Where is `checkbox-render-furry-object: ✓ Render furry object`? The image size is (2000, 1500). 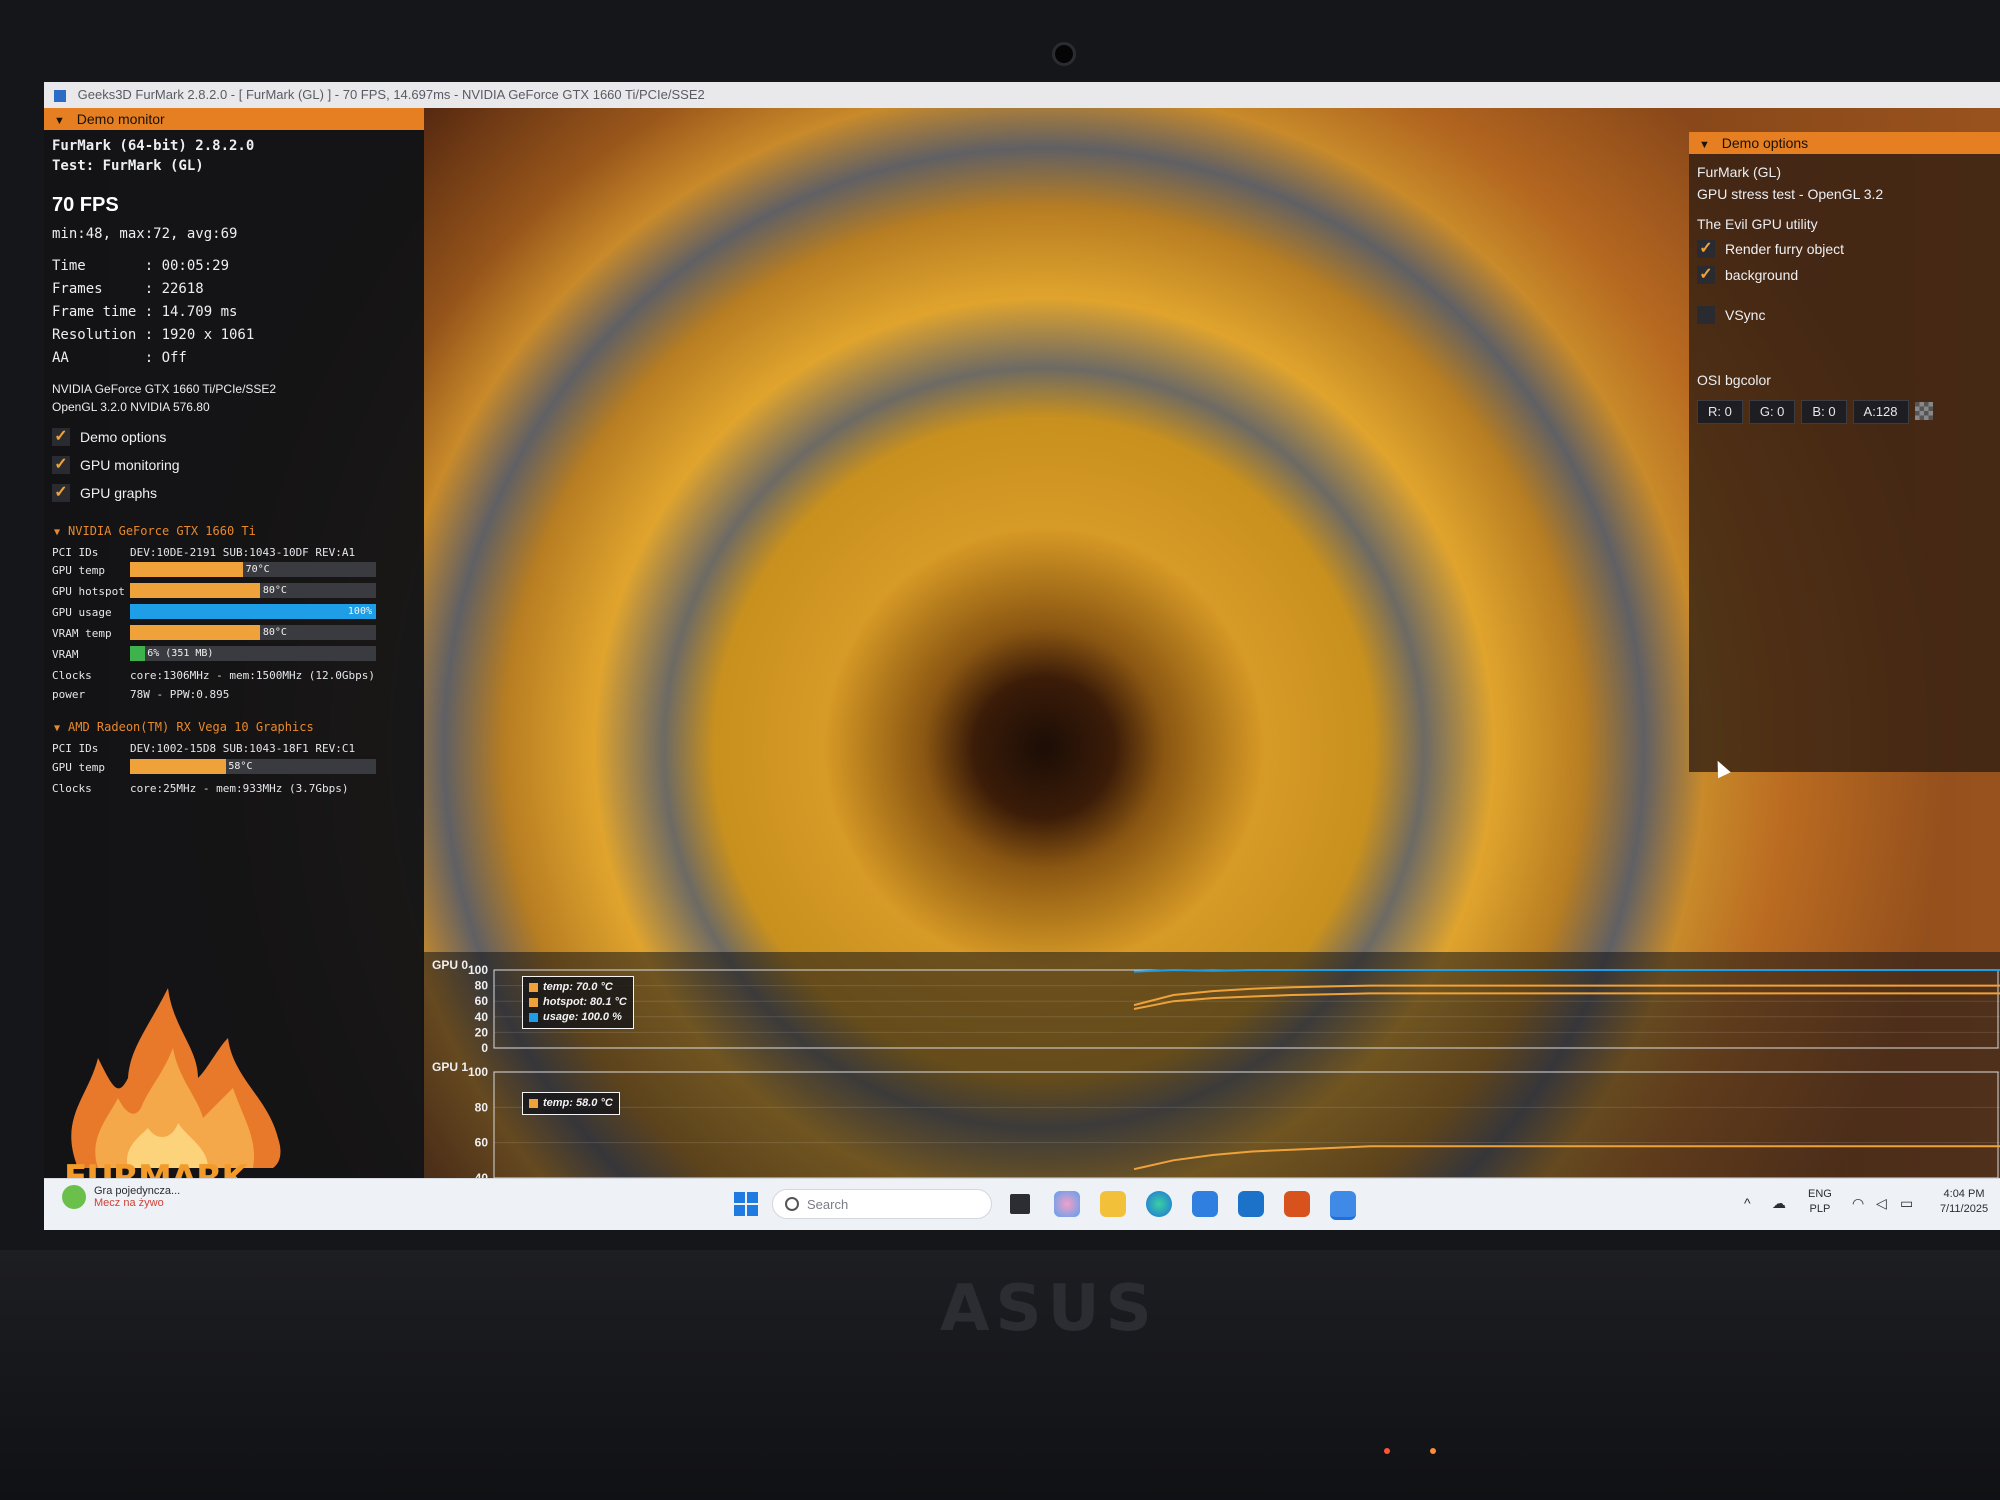 checkbox-render-furry-object: ✓ Render furry object is located at coordinates (1770, 249).